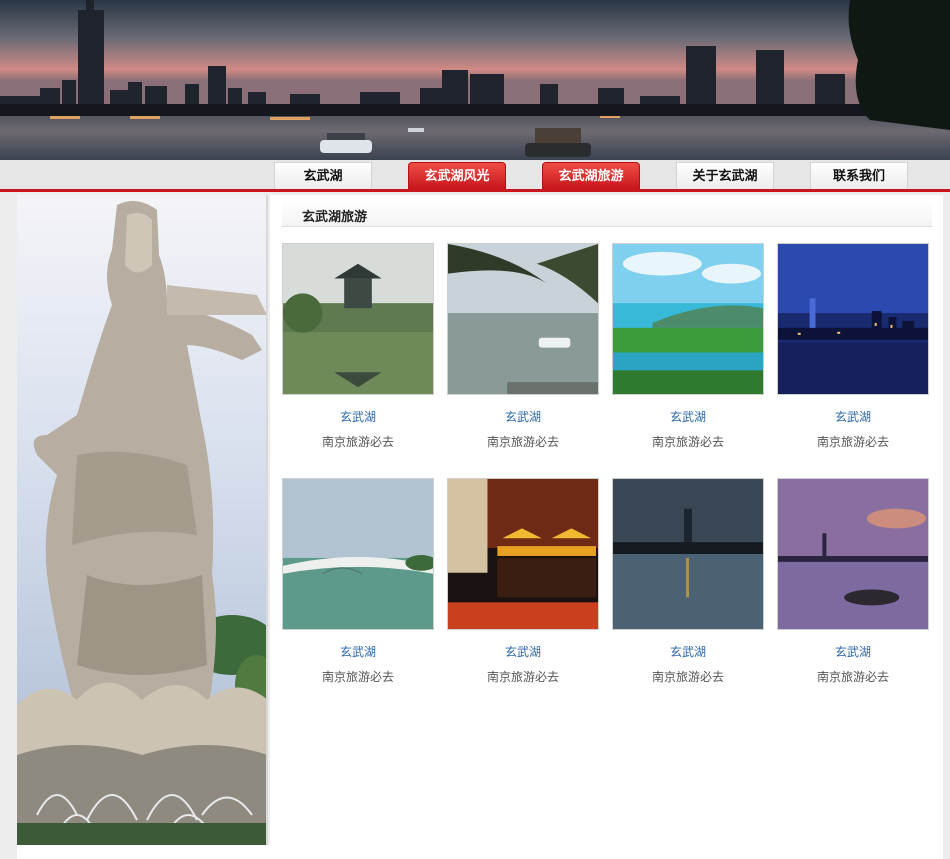 Image resolution: width=950 pixels, height=859 pixels. Describe the element at coordinates (725, 175) in the screenshot. I see `nav-item-about: 关于玄武湖` at that location.